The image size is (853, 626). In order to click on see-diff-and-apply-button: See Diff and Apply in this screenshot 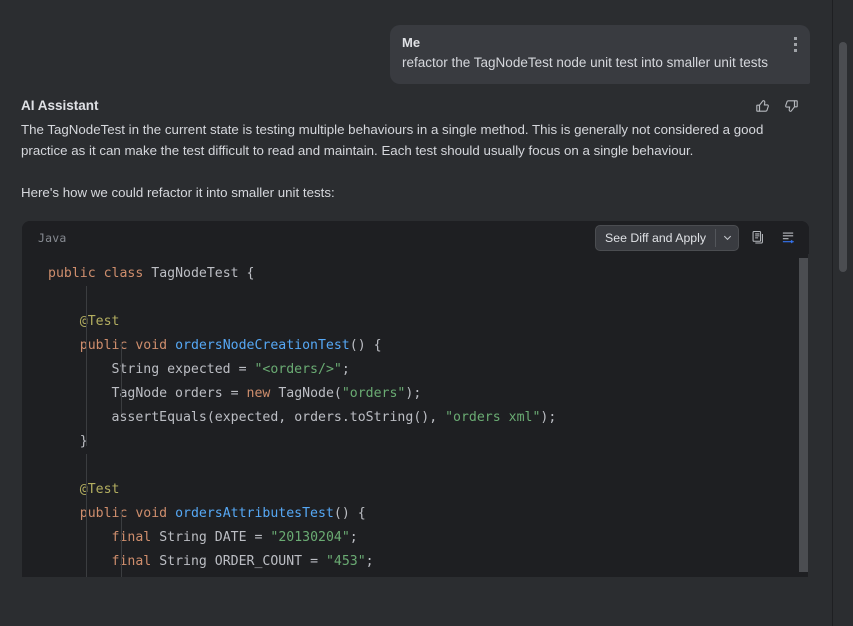, I will do `click(667, 237)`.